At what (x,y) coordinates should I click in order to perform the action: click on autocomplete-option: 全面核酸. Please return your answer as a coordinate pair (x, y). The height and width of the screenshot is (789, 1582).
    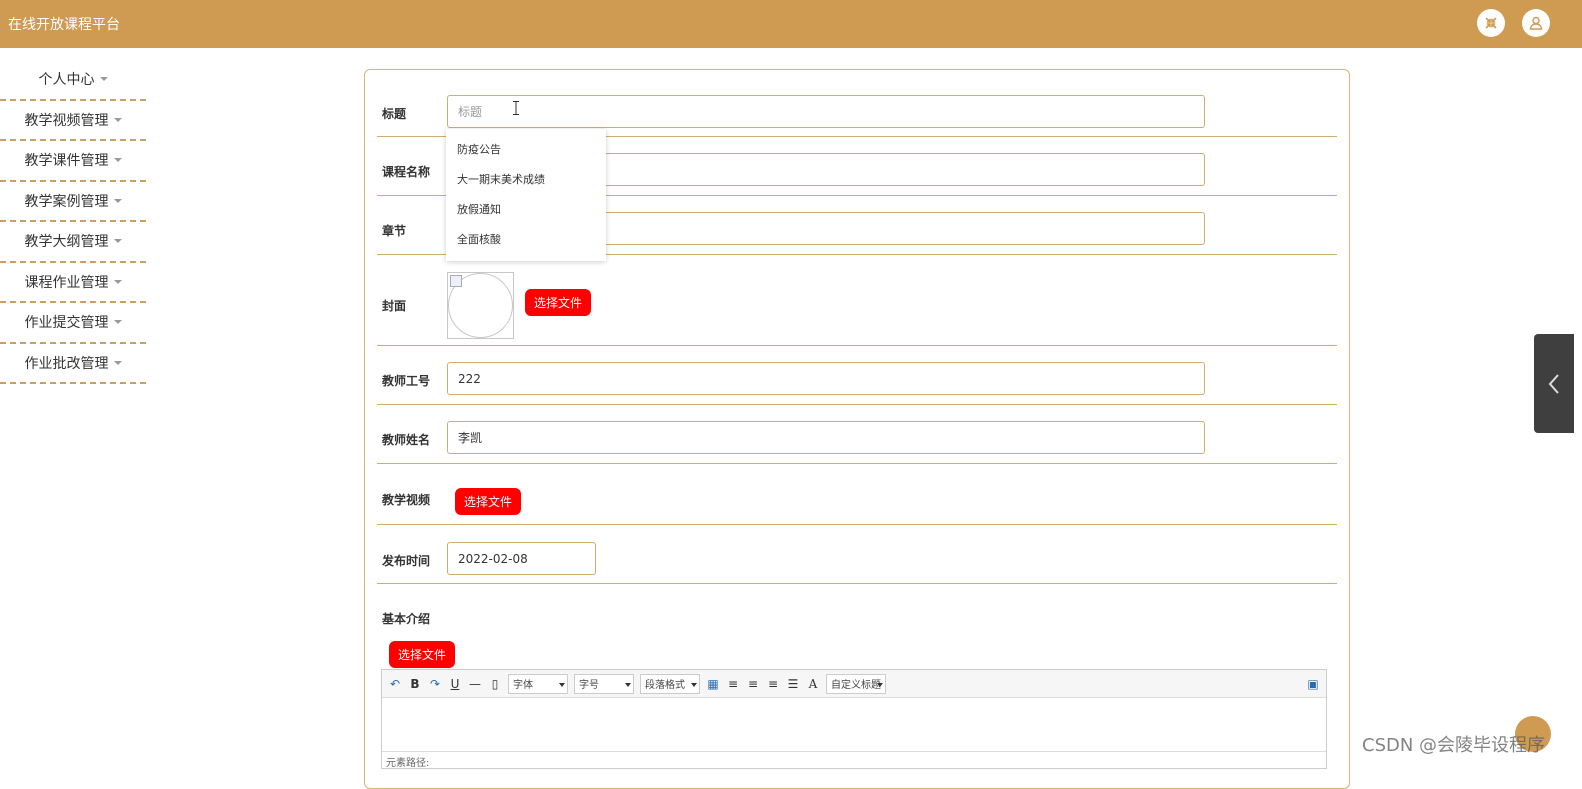
    Looking at the image, I should click on (526, 239).